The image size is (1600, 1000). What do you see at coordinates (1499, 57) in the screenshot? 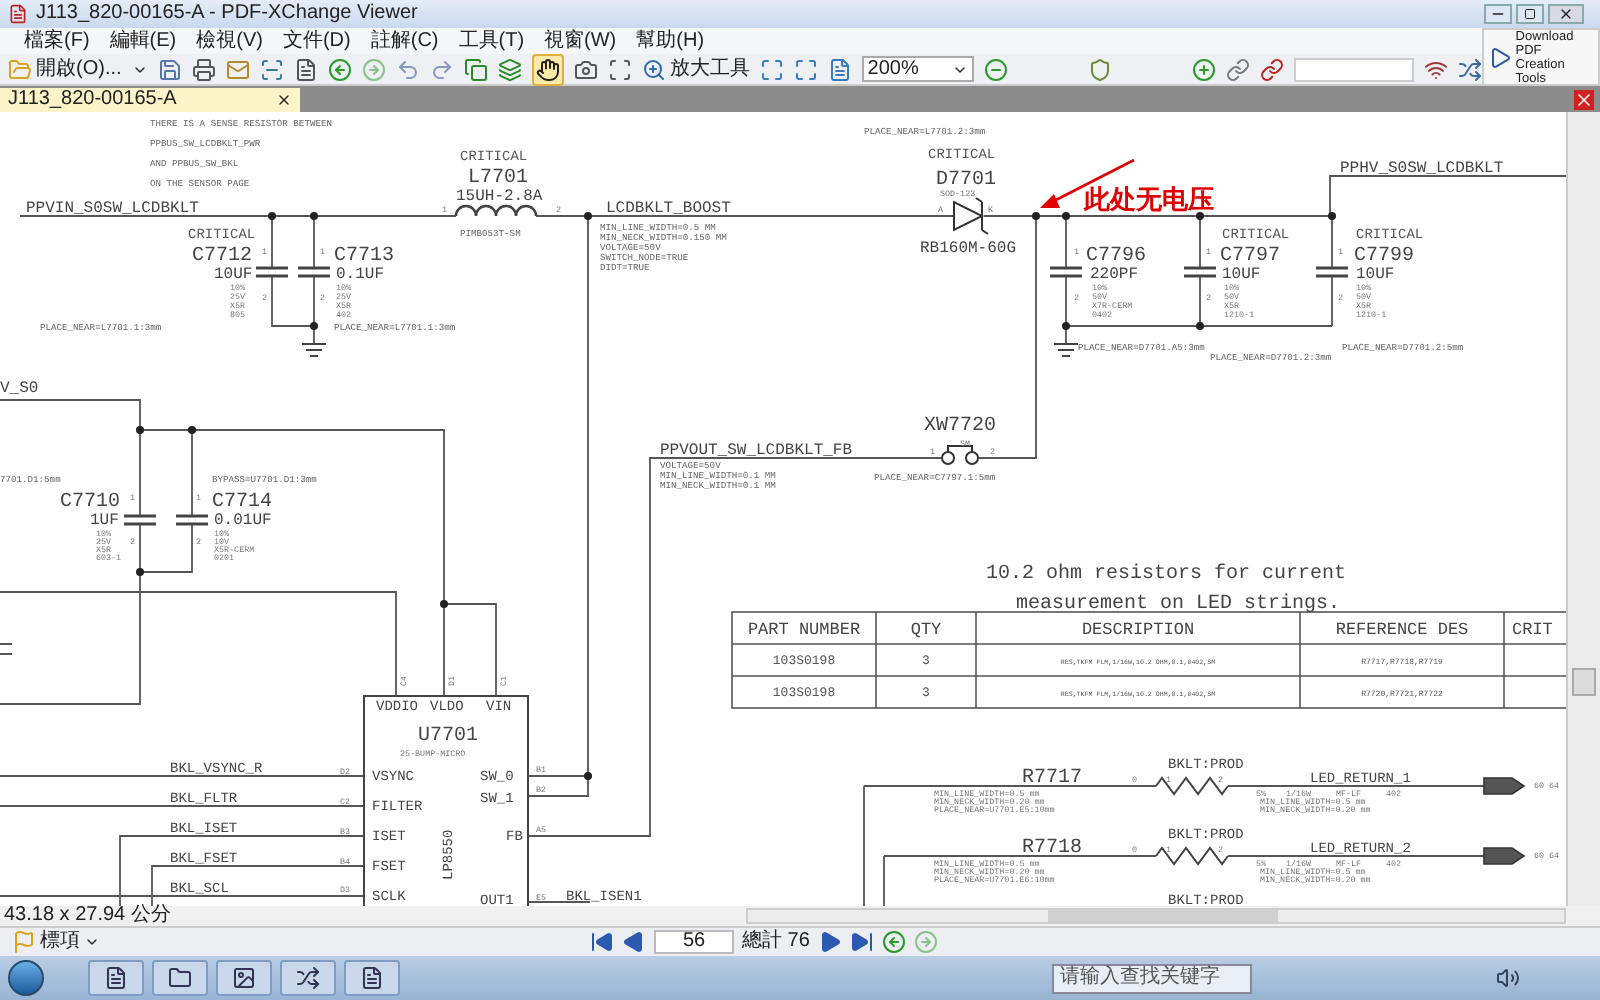
I see `download-icon` at bounding box center [1499, 57].